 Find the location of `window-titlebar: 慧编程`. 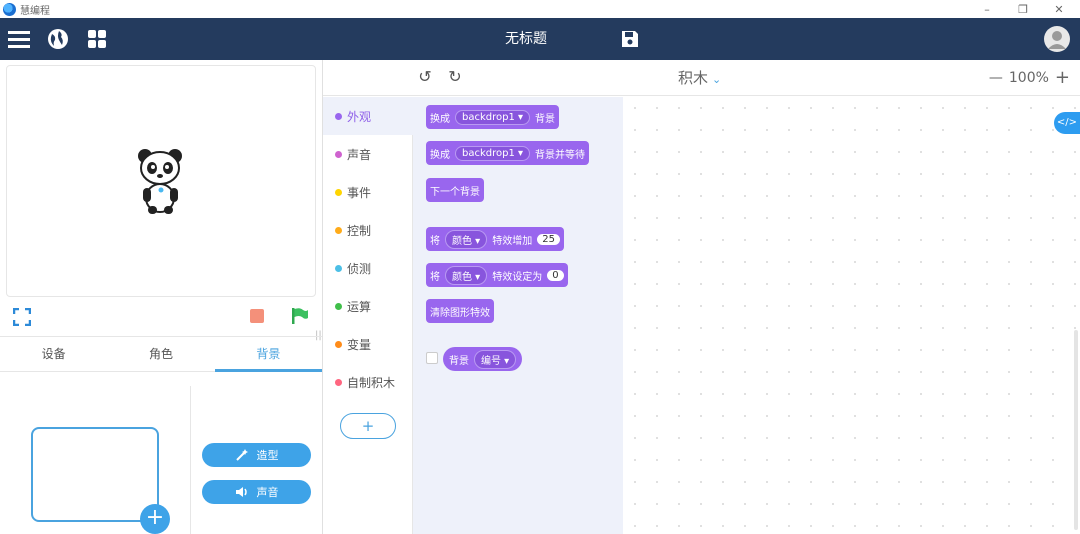

window-titlebar: 慧编程 is located at coordinates (540, 9).